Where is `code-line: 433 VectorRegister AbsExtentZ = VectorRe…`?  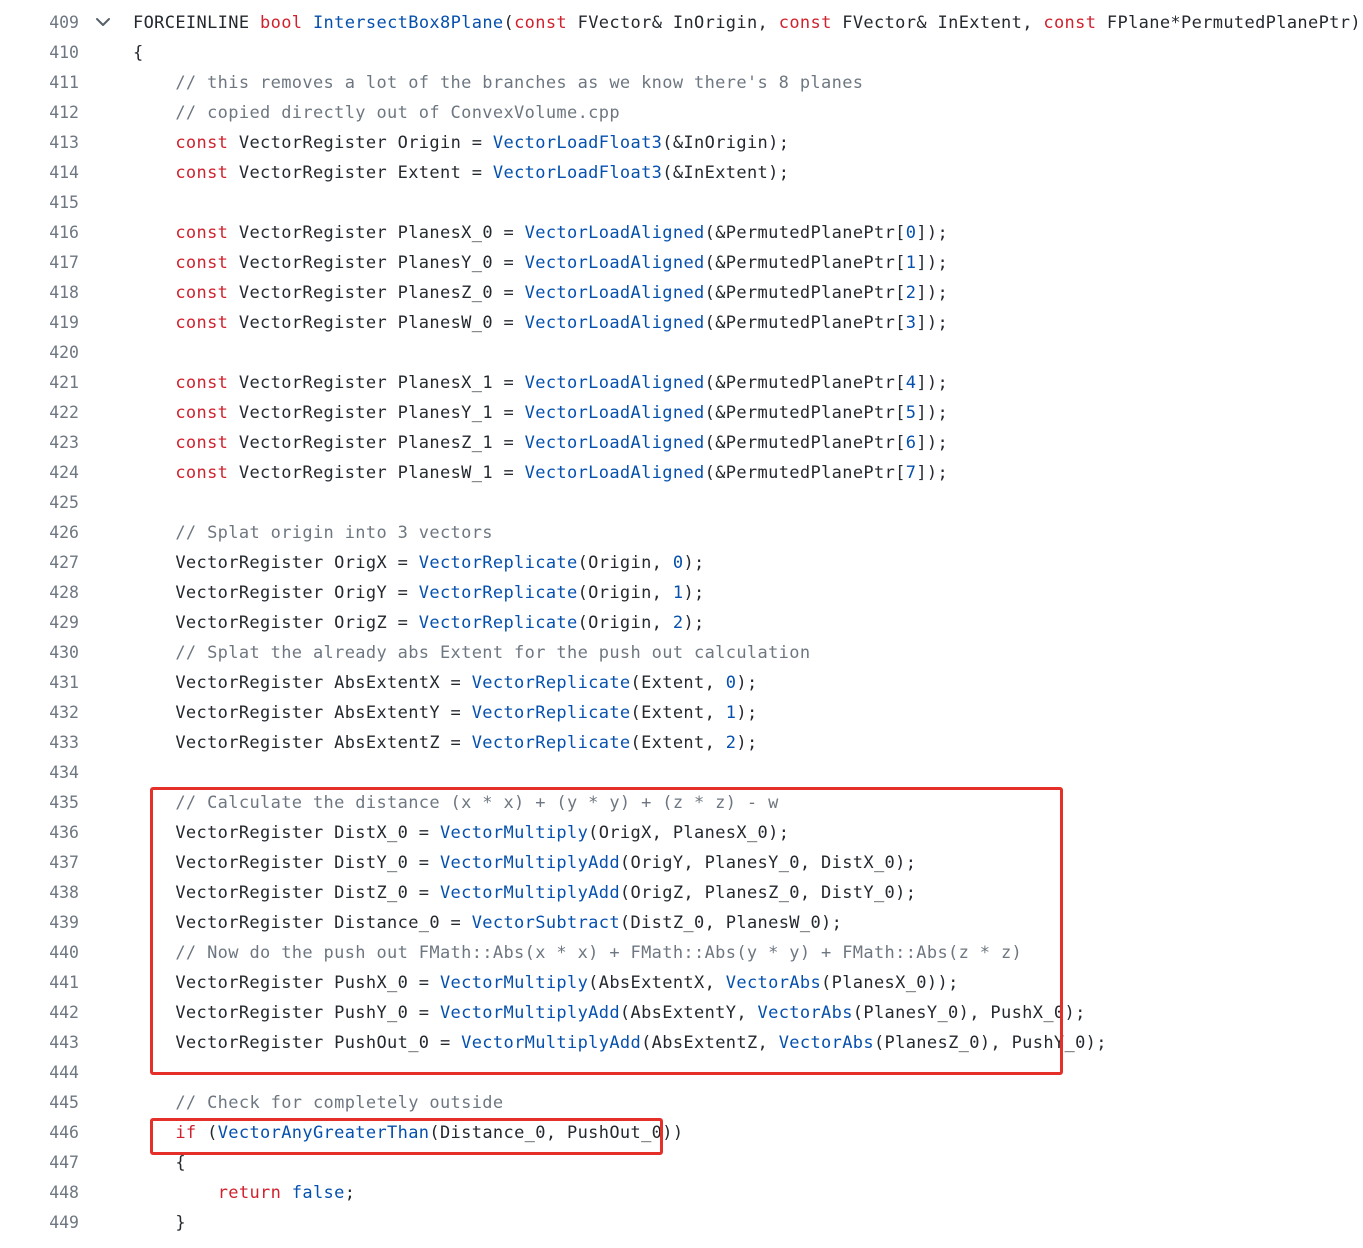 code-line: 433 VectorRegister AbsExtentZ = VectorRe… is located at coordinates (681, 743).